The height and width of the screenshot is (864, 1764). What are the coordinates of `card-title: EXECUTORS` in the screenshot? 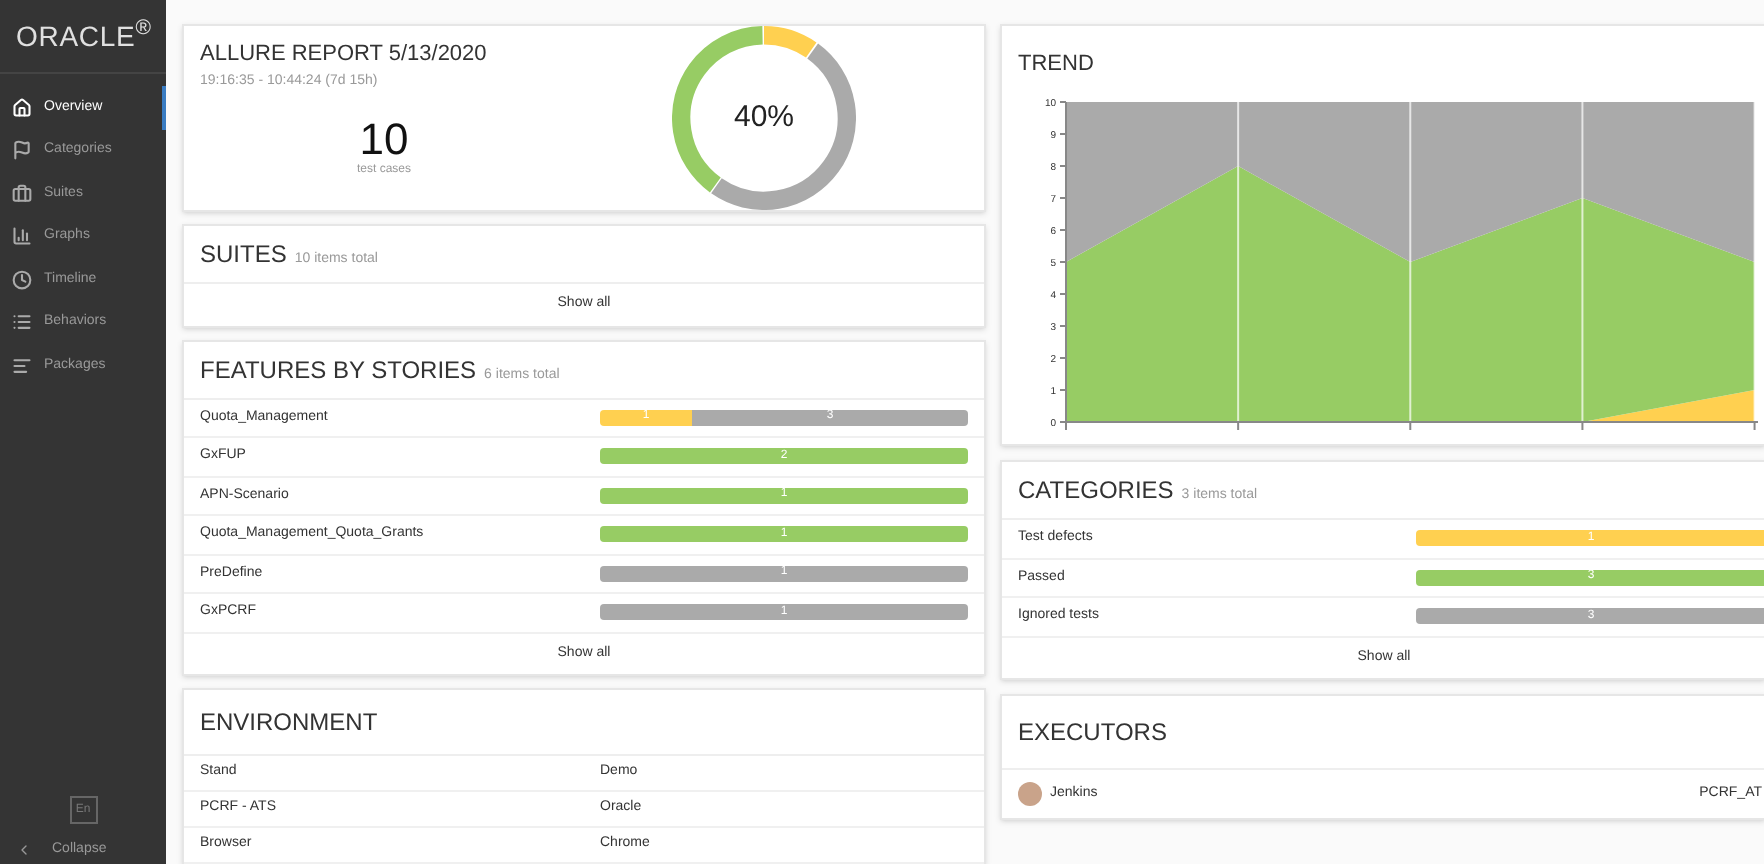 It's located at (1092, 732).